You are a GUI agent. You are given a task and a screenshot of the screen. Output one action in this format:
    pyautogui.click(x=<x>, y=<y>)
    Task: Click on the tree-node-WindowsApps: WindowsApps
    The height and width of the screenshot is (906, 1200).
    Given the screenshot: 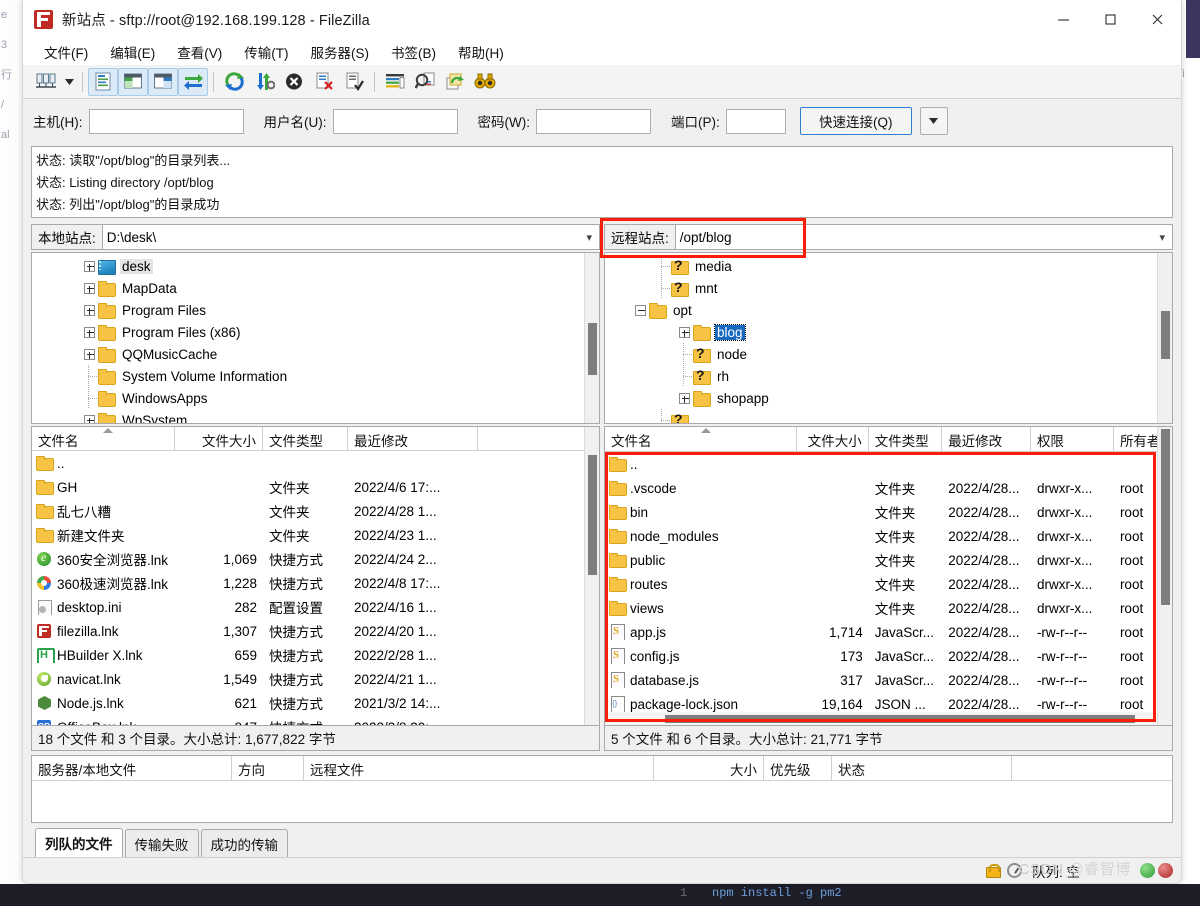 What is the action you would take?
    pyautogui.click(x=308, y=398)
    